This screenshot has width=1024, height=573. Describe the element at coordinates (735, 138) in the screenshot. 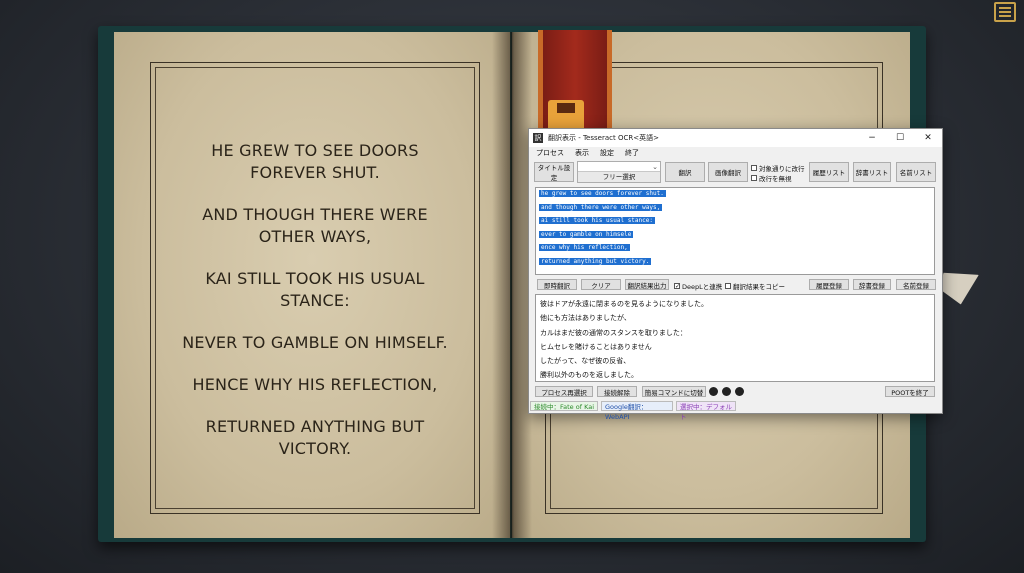

I see `title-bar: 訳 翻訳表示 - Tesseract OCR<英語> − ☐ ✕` at that location.